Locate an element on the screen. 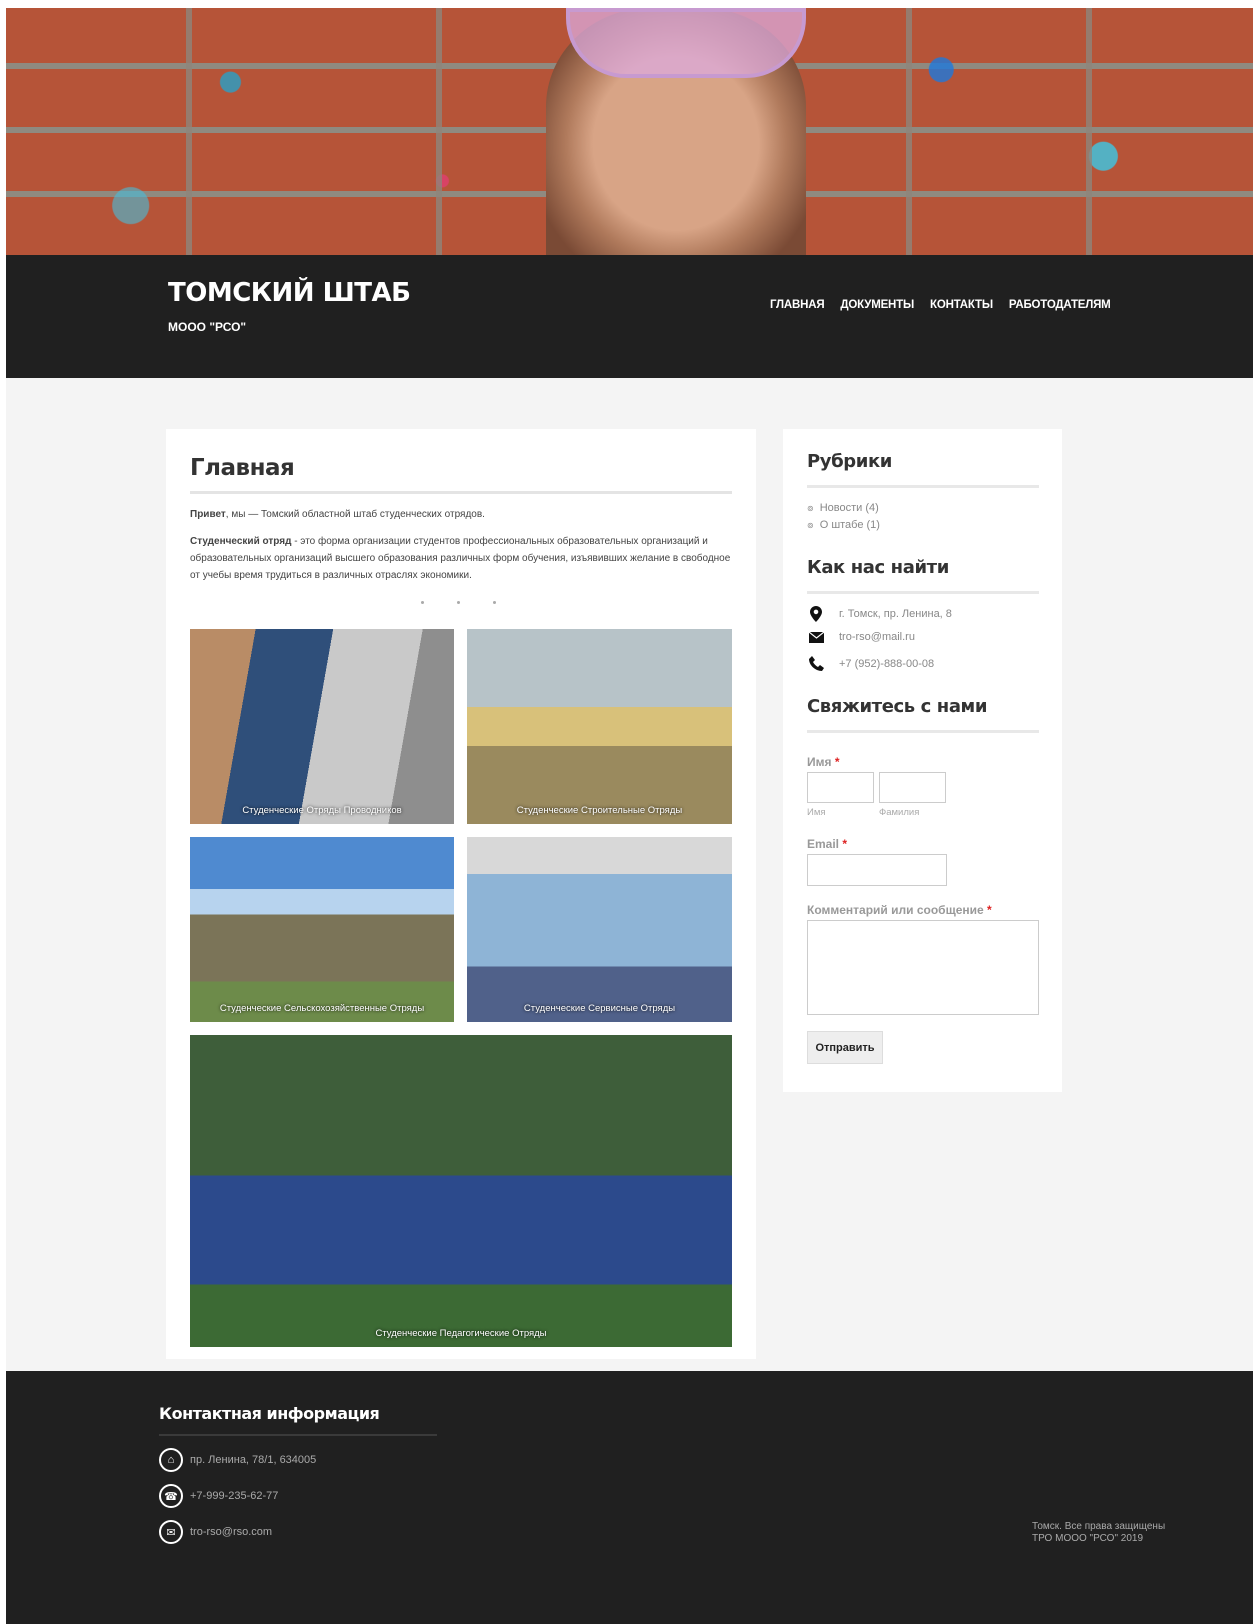 Image resolution: width=1255 pixels, height=1624 pixels. name-label-text: Имя is located at coordinates (819, 762).